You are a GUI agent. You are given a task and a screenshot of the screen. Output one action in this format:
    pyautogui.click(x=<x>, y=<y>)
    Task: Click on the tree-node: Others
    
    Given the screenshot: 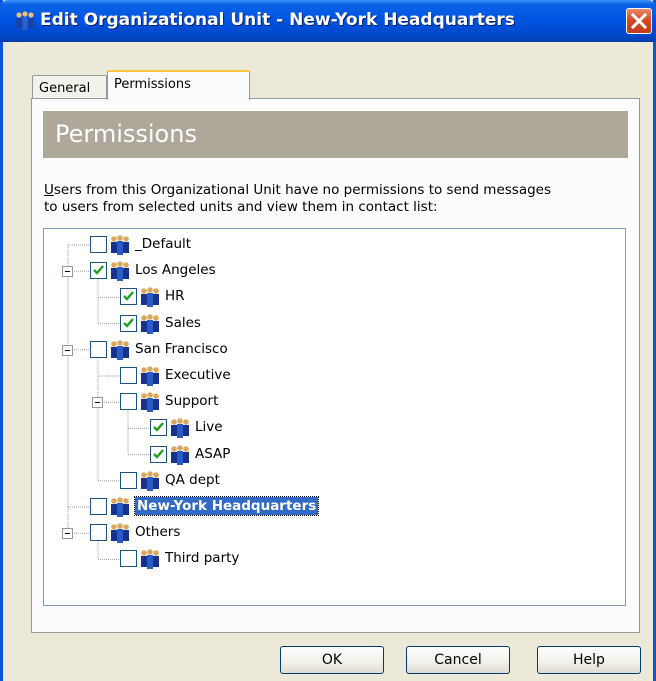 What is the action you would take?
    pyautogui.click(x=334, y=533)
    